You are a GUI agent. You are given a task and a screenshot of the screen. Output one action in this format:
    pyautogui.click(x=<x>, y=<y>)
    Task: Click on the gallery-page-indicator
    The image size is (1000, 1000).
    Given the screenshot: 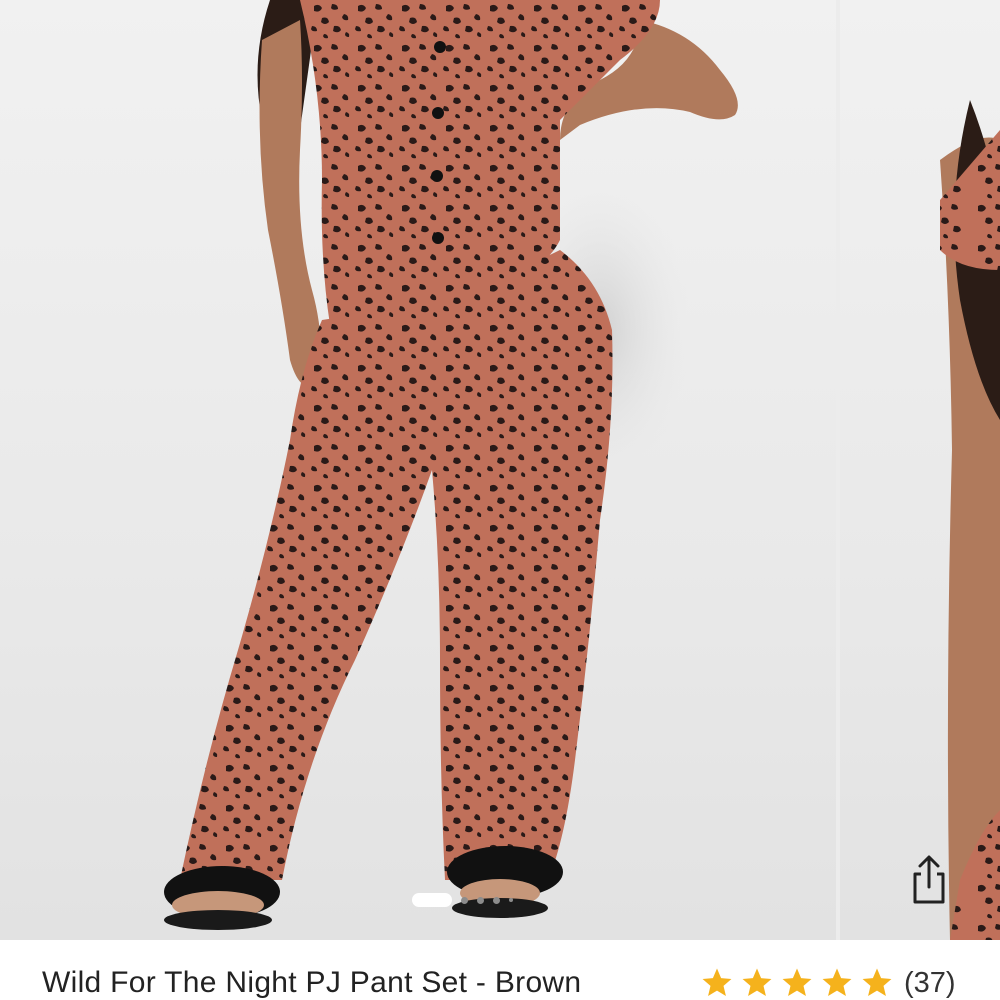 What is the action you would take?
    pyautogui.click(x=462, y=900)
    